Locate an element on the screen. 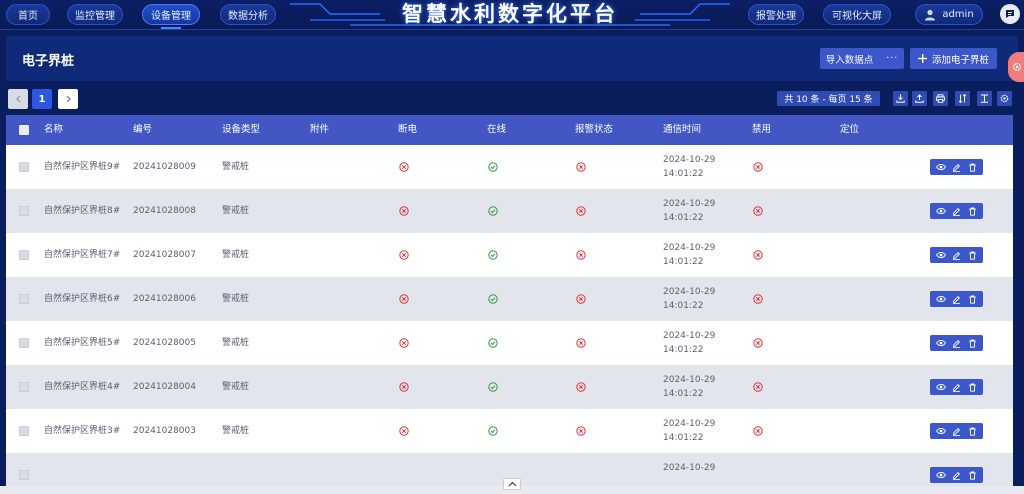 The image size is (1024, 494). download-button is located at coordinates (900, 98).